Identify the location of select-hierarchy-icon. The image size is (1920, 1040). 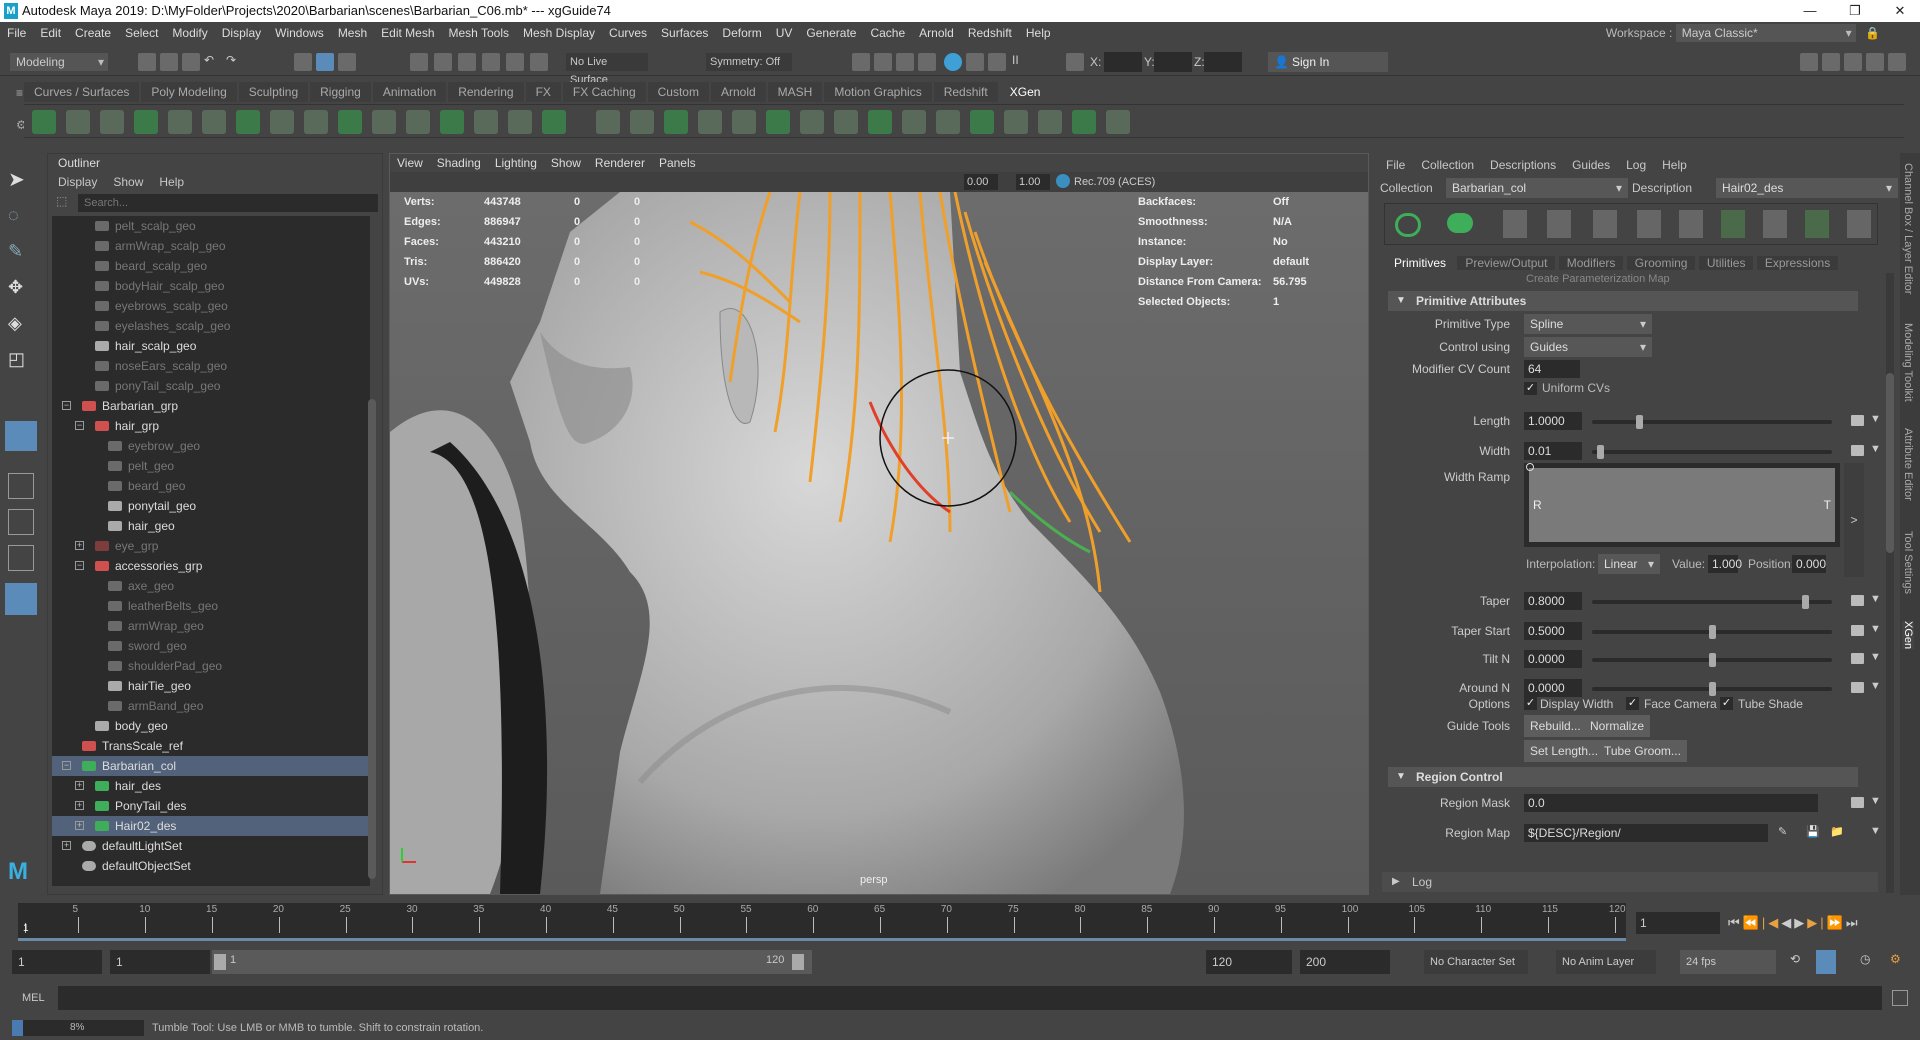
(303, 62).